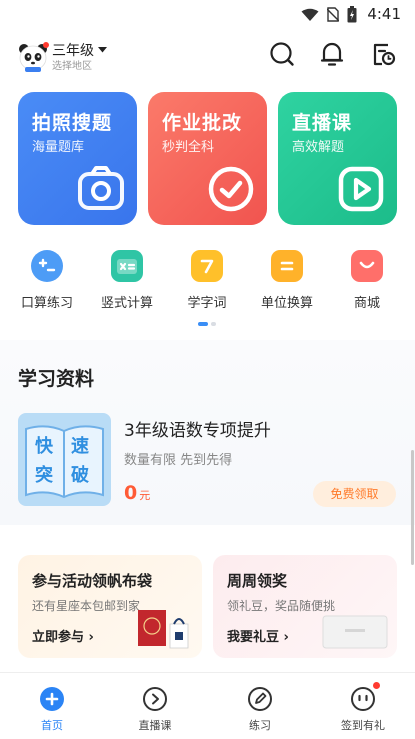  What do you see at coordinates (101, 188) in the screenshot?
I see `camera-icon` at bounding box center [101, 188].